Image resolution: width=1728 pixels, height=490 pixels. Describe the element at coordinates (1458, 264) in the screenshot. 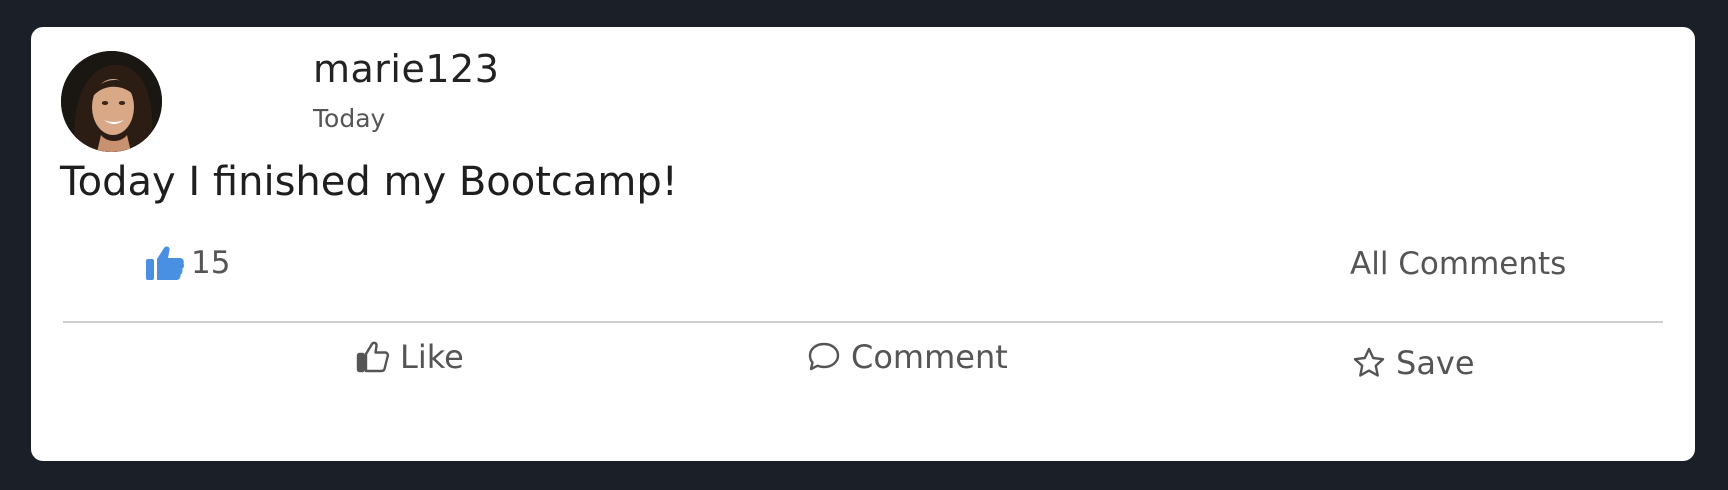

I see `all-comments-link: All Comments` at that location.